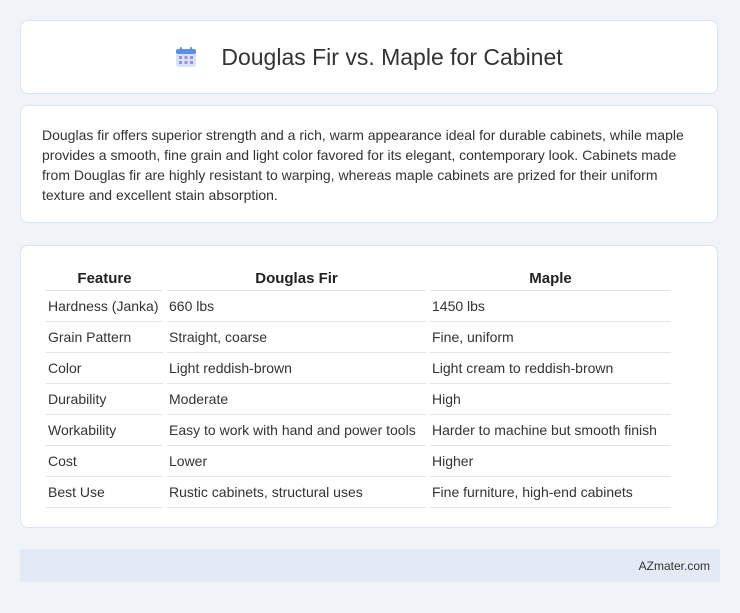 This screenshot has width=740, height=613. I want to click on cell-maple: Fine, uniform, so click(550, 337).